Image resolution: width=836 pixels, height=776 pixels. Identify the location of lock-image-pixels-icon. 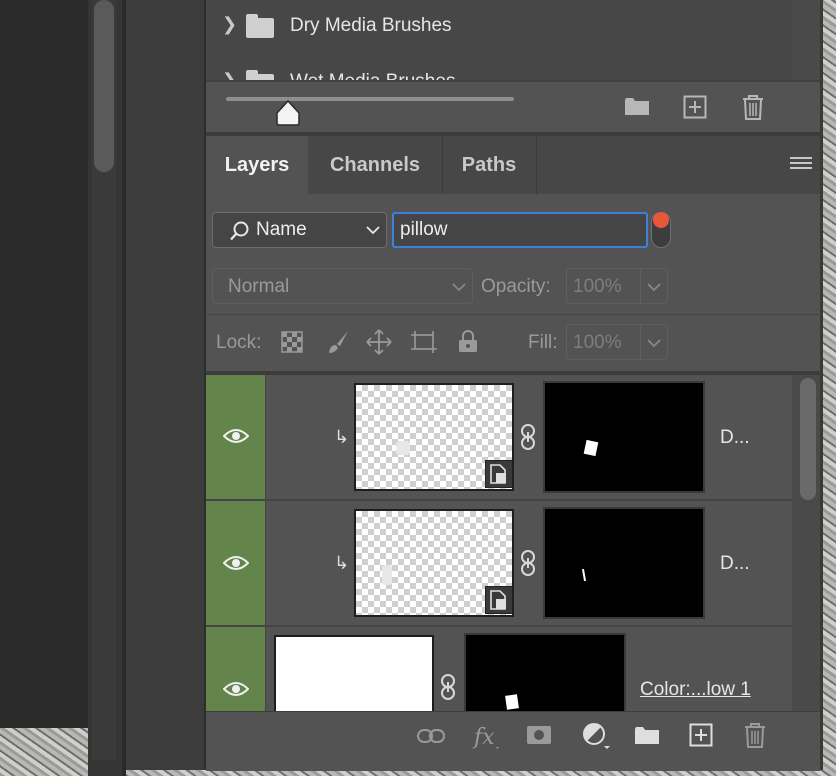
(338, 342).